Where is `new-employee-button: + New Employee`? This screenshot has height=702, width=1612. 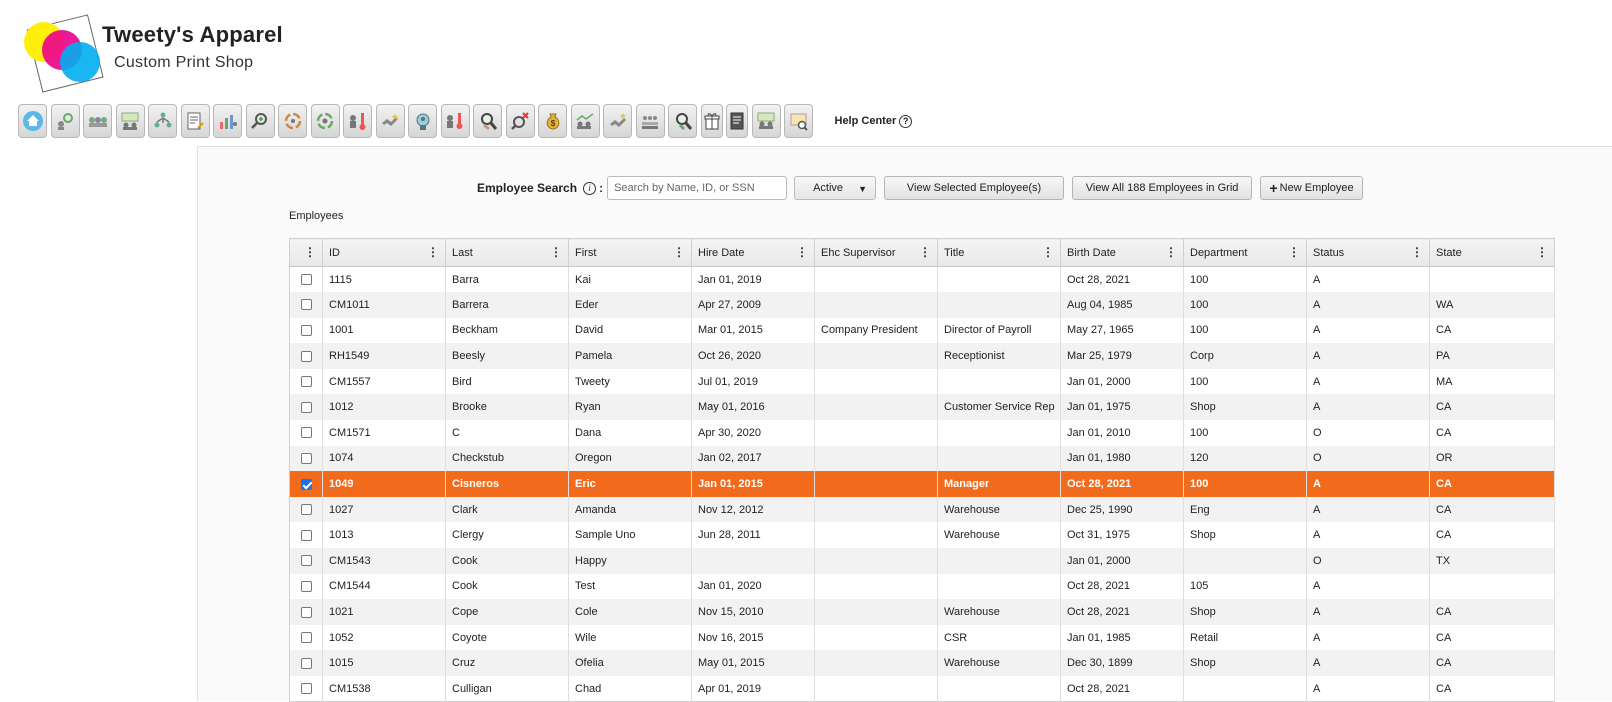
new-employee-button: + New Employee is located at coordinates (1312, 188).